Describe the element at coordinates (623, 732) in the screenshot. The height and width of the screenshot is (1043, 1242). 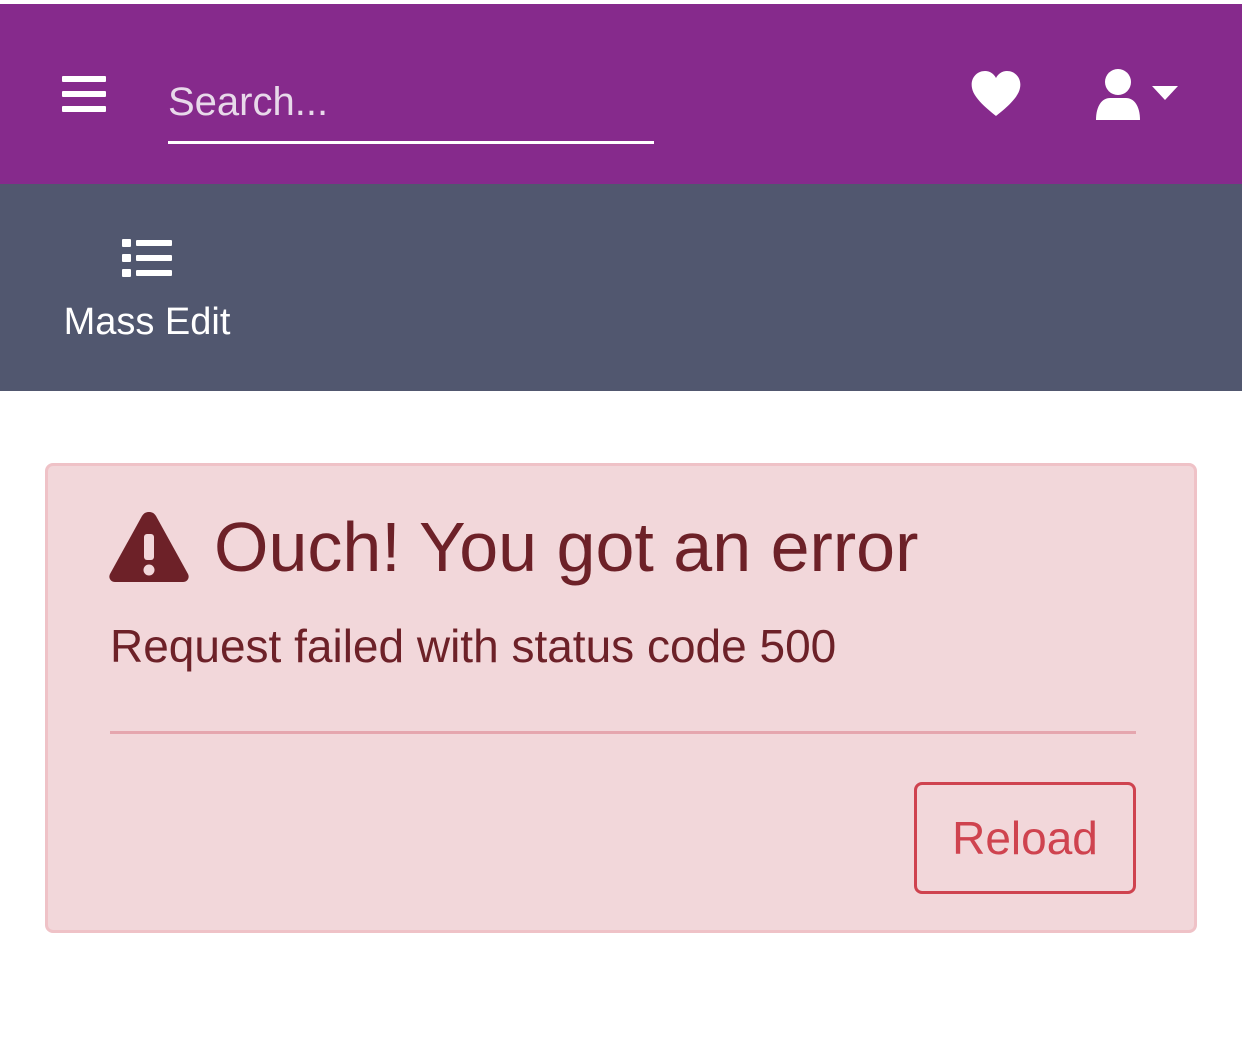
I see `alert-divider` at that location.